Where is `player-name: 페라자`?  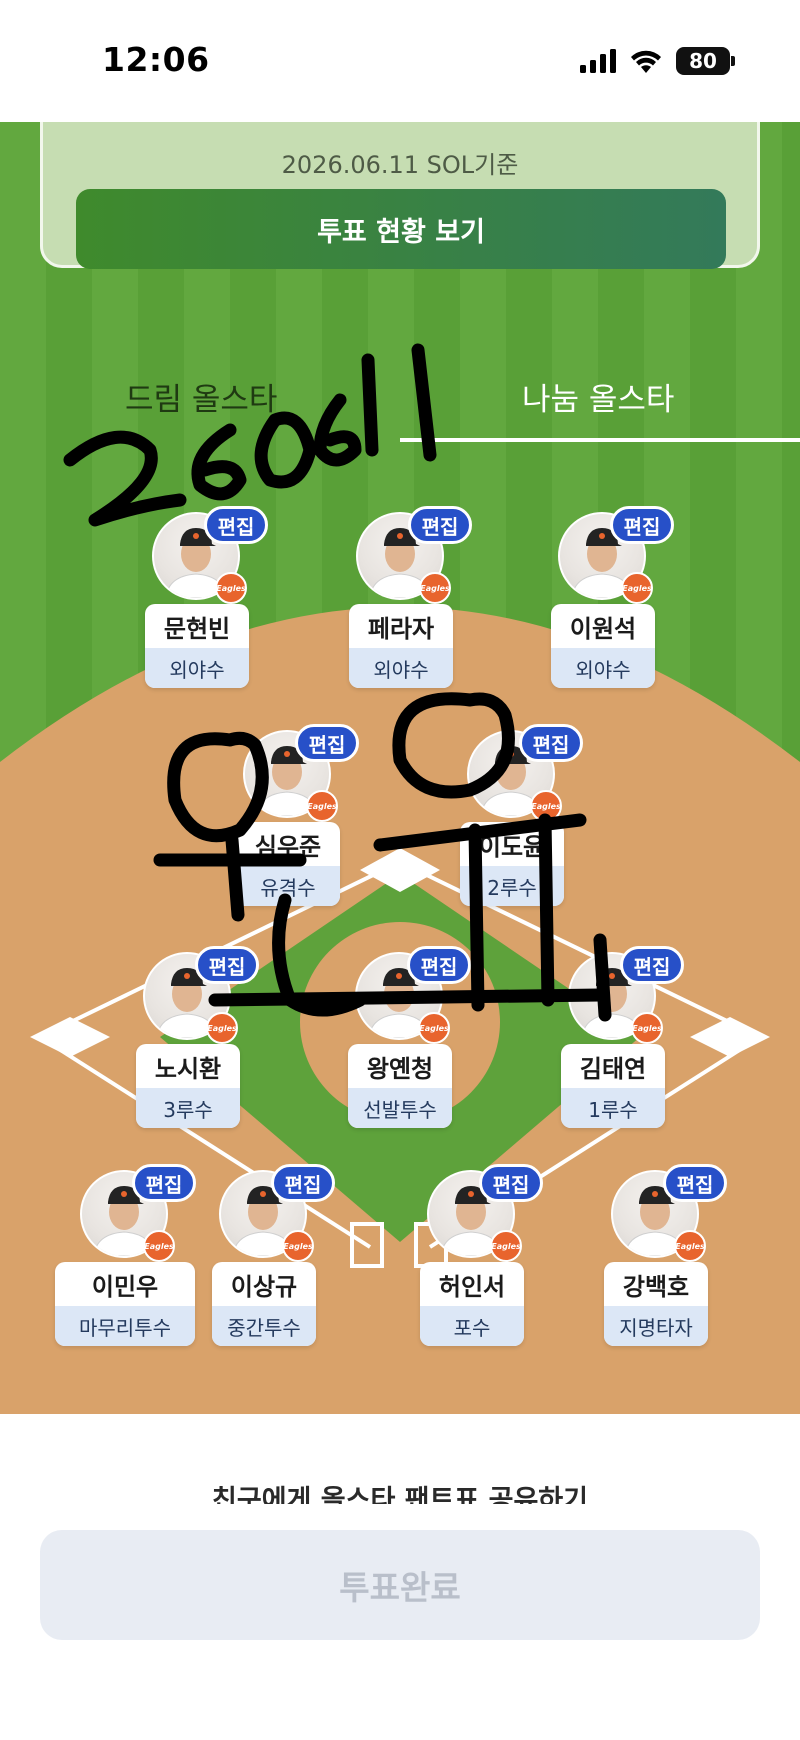 player-name: 페라자 is located at coordinates (401, 628).